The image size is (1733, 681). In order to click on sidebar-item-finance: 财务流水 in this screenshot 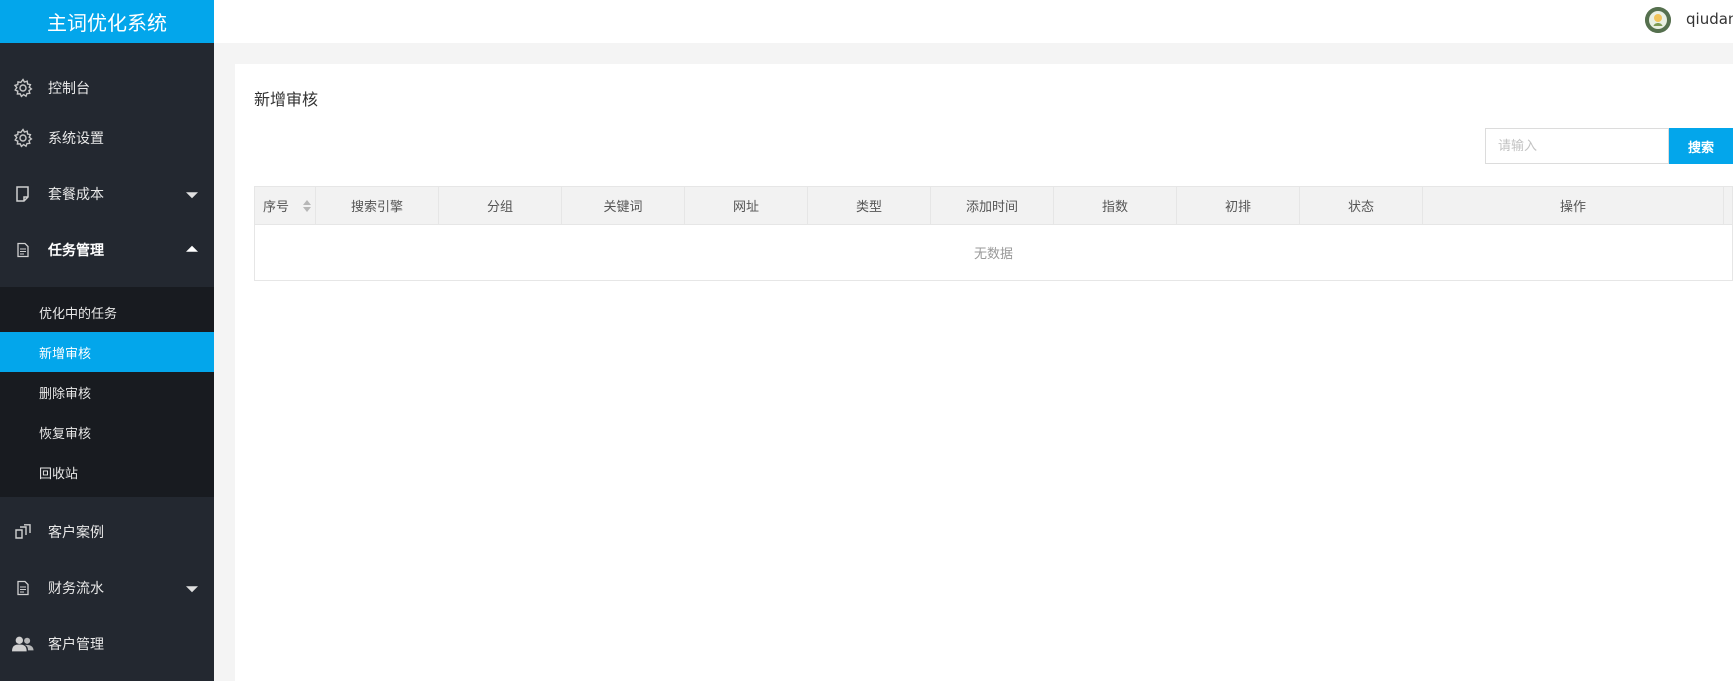, I will do `click(107, 588)`.